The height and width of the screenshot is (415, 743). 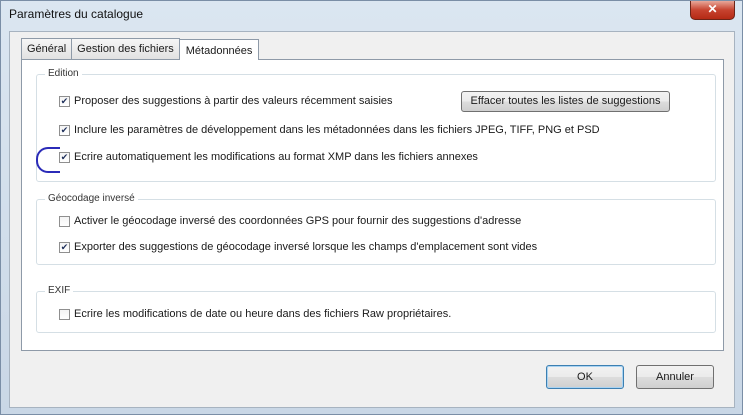 I want to click on close-button: ✕, so click(x=712, y=10).